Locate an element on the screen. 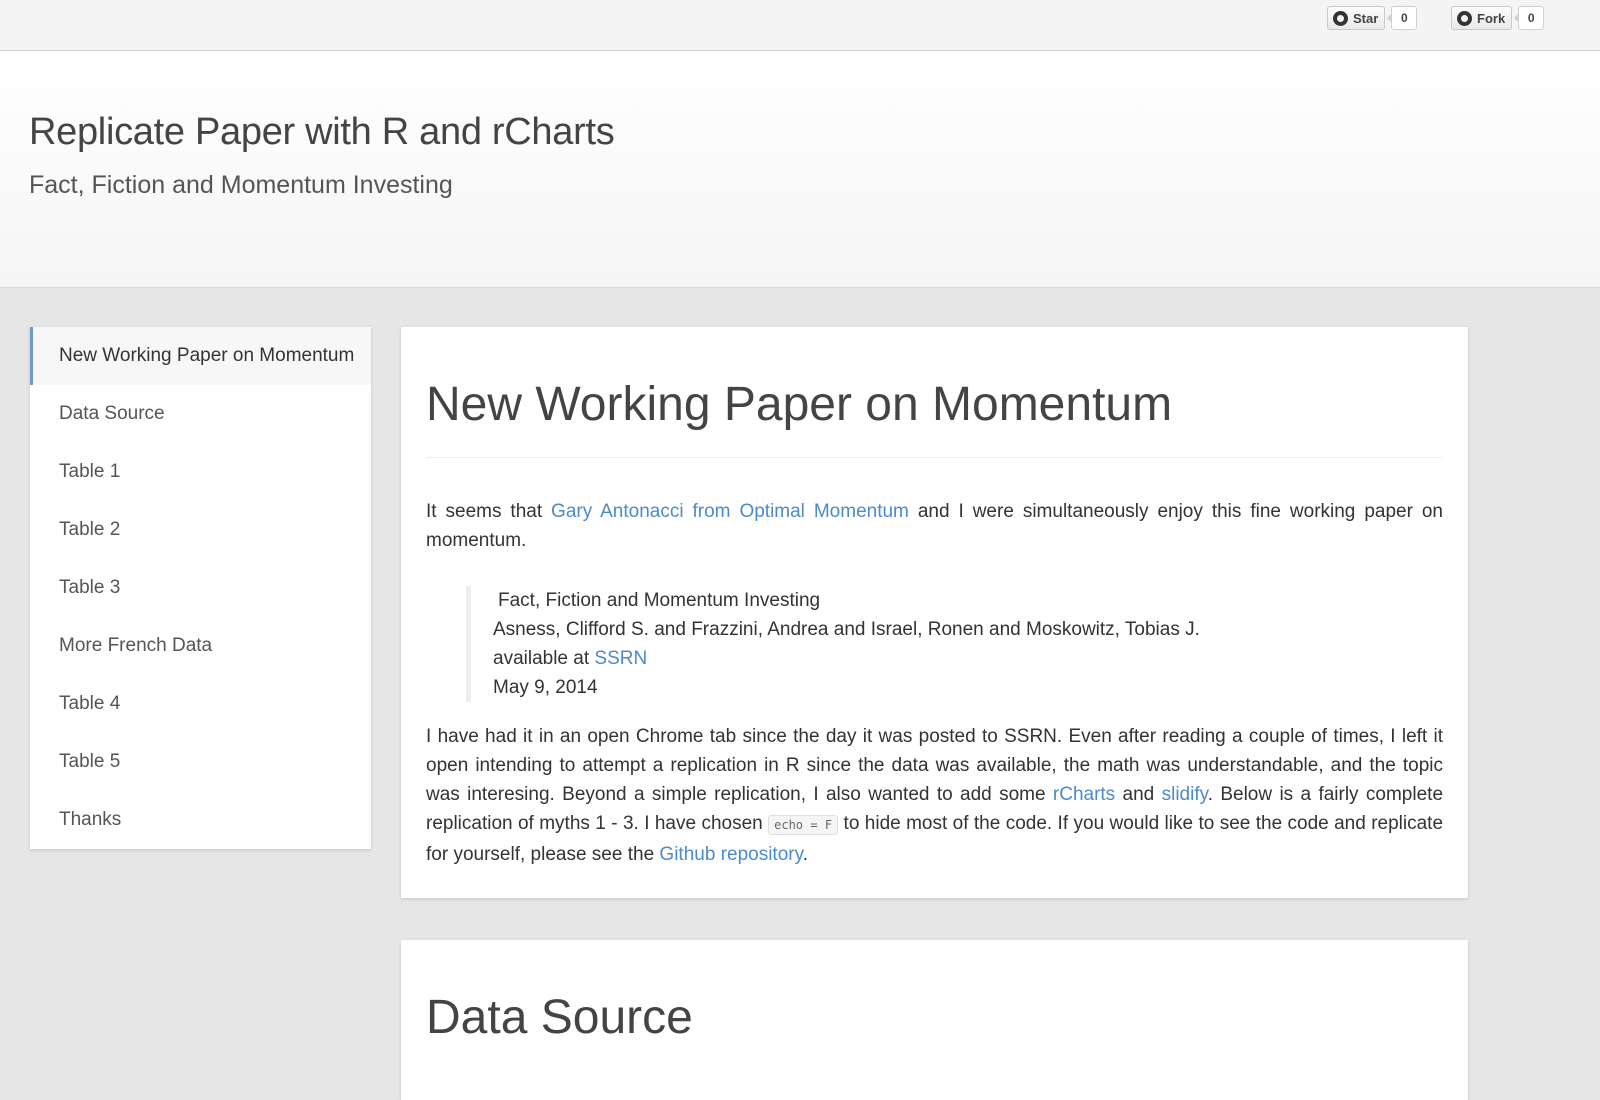  text: It seems that is located at coordinates (489, 511).